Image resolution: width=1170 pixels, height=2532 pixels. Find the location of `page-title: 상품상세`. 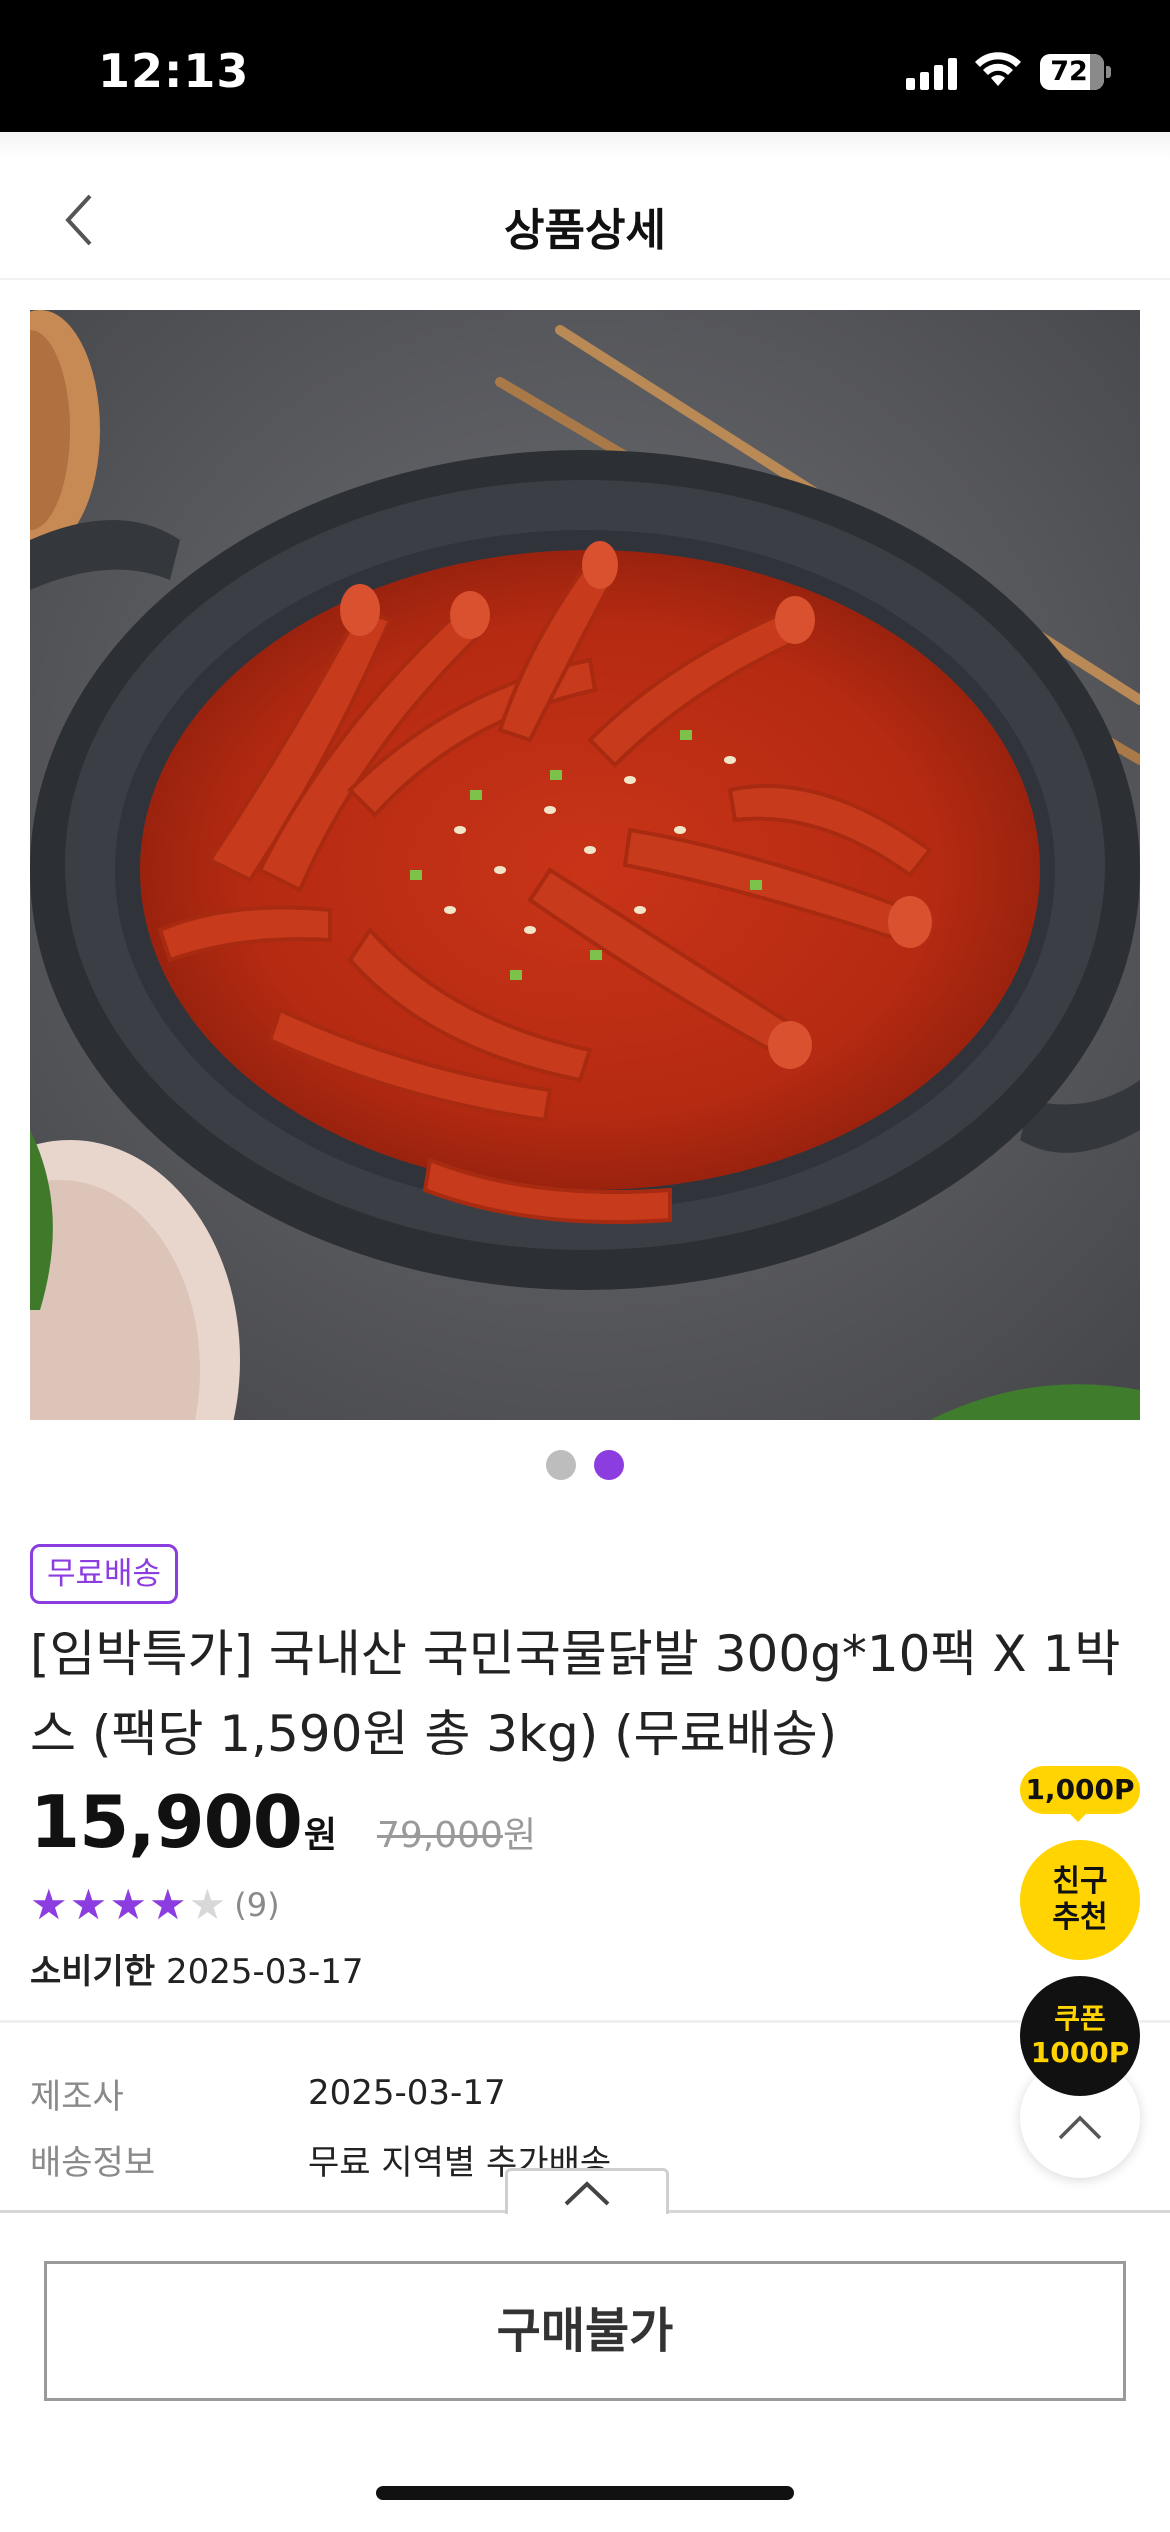

page-title: 상품상세 is located at coordinates (585, 230).